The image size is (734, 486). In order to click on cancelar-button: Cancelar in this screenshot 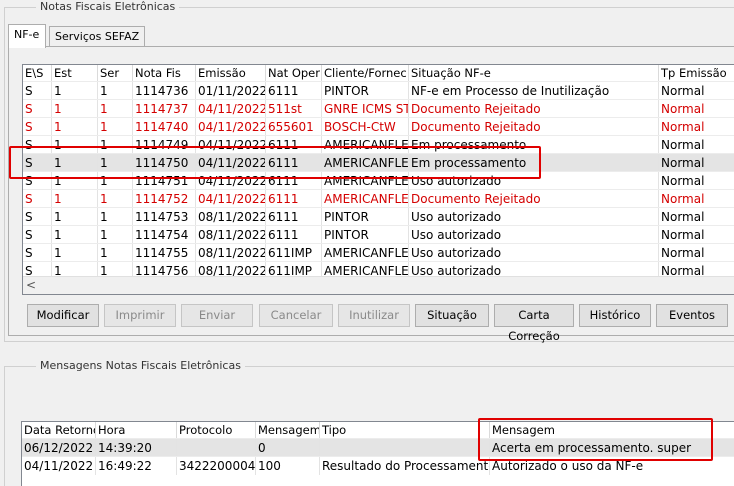, I will do `click(296, 315)`.